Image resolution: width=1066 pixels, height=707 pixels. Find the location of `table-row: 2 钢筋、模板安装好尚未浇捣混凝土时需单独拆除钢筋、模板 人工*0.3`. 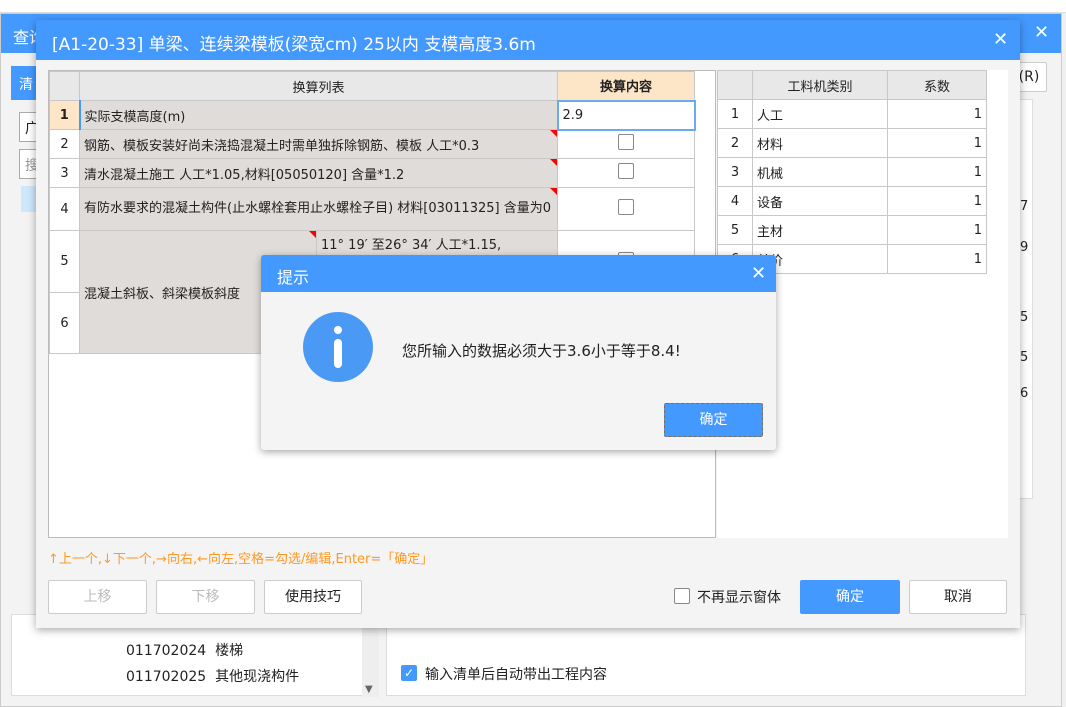

table-row: 2 钢筋、模板安装好尚未浇捣混凝土时需单独拆除钢筋、模板 人工*0.3 is located at coordinates (372, 144).